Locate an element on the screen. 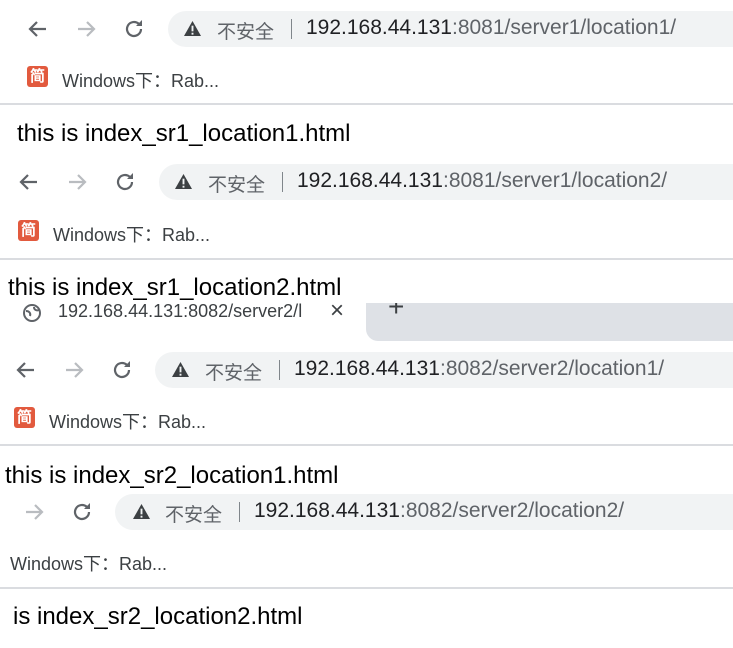 This screenshot has height=648, width=733. tab-active: 192.168.44.131:8082/server2/l × is located at coordinates (185, 315).